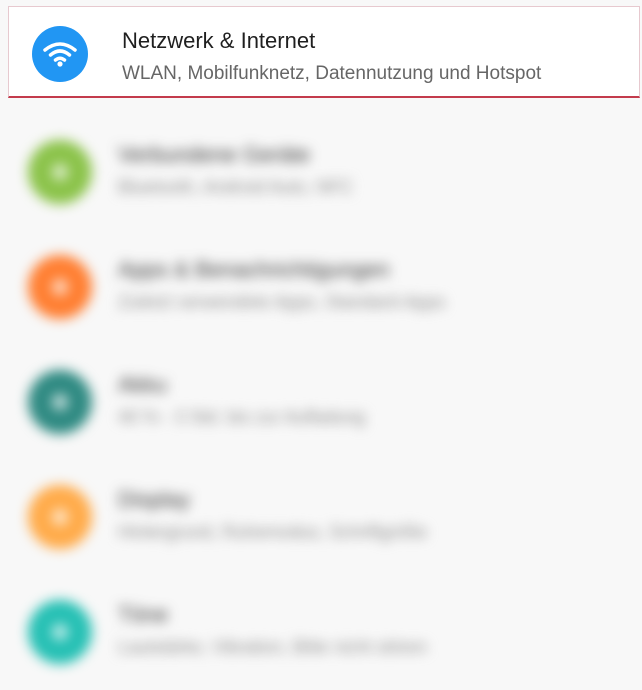 The width and height of the screenshot is (642, 690). I want to click on settings-item-title: Netzwerk & Internet, so click(219, 40).